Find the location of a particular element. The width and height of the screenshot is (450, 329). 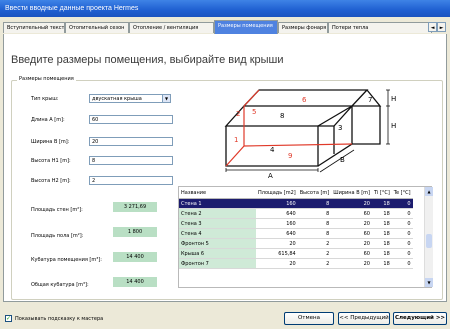

cell-name: Крыша 6 is located at coordinates (217, 253).